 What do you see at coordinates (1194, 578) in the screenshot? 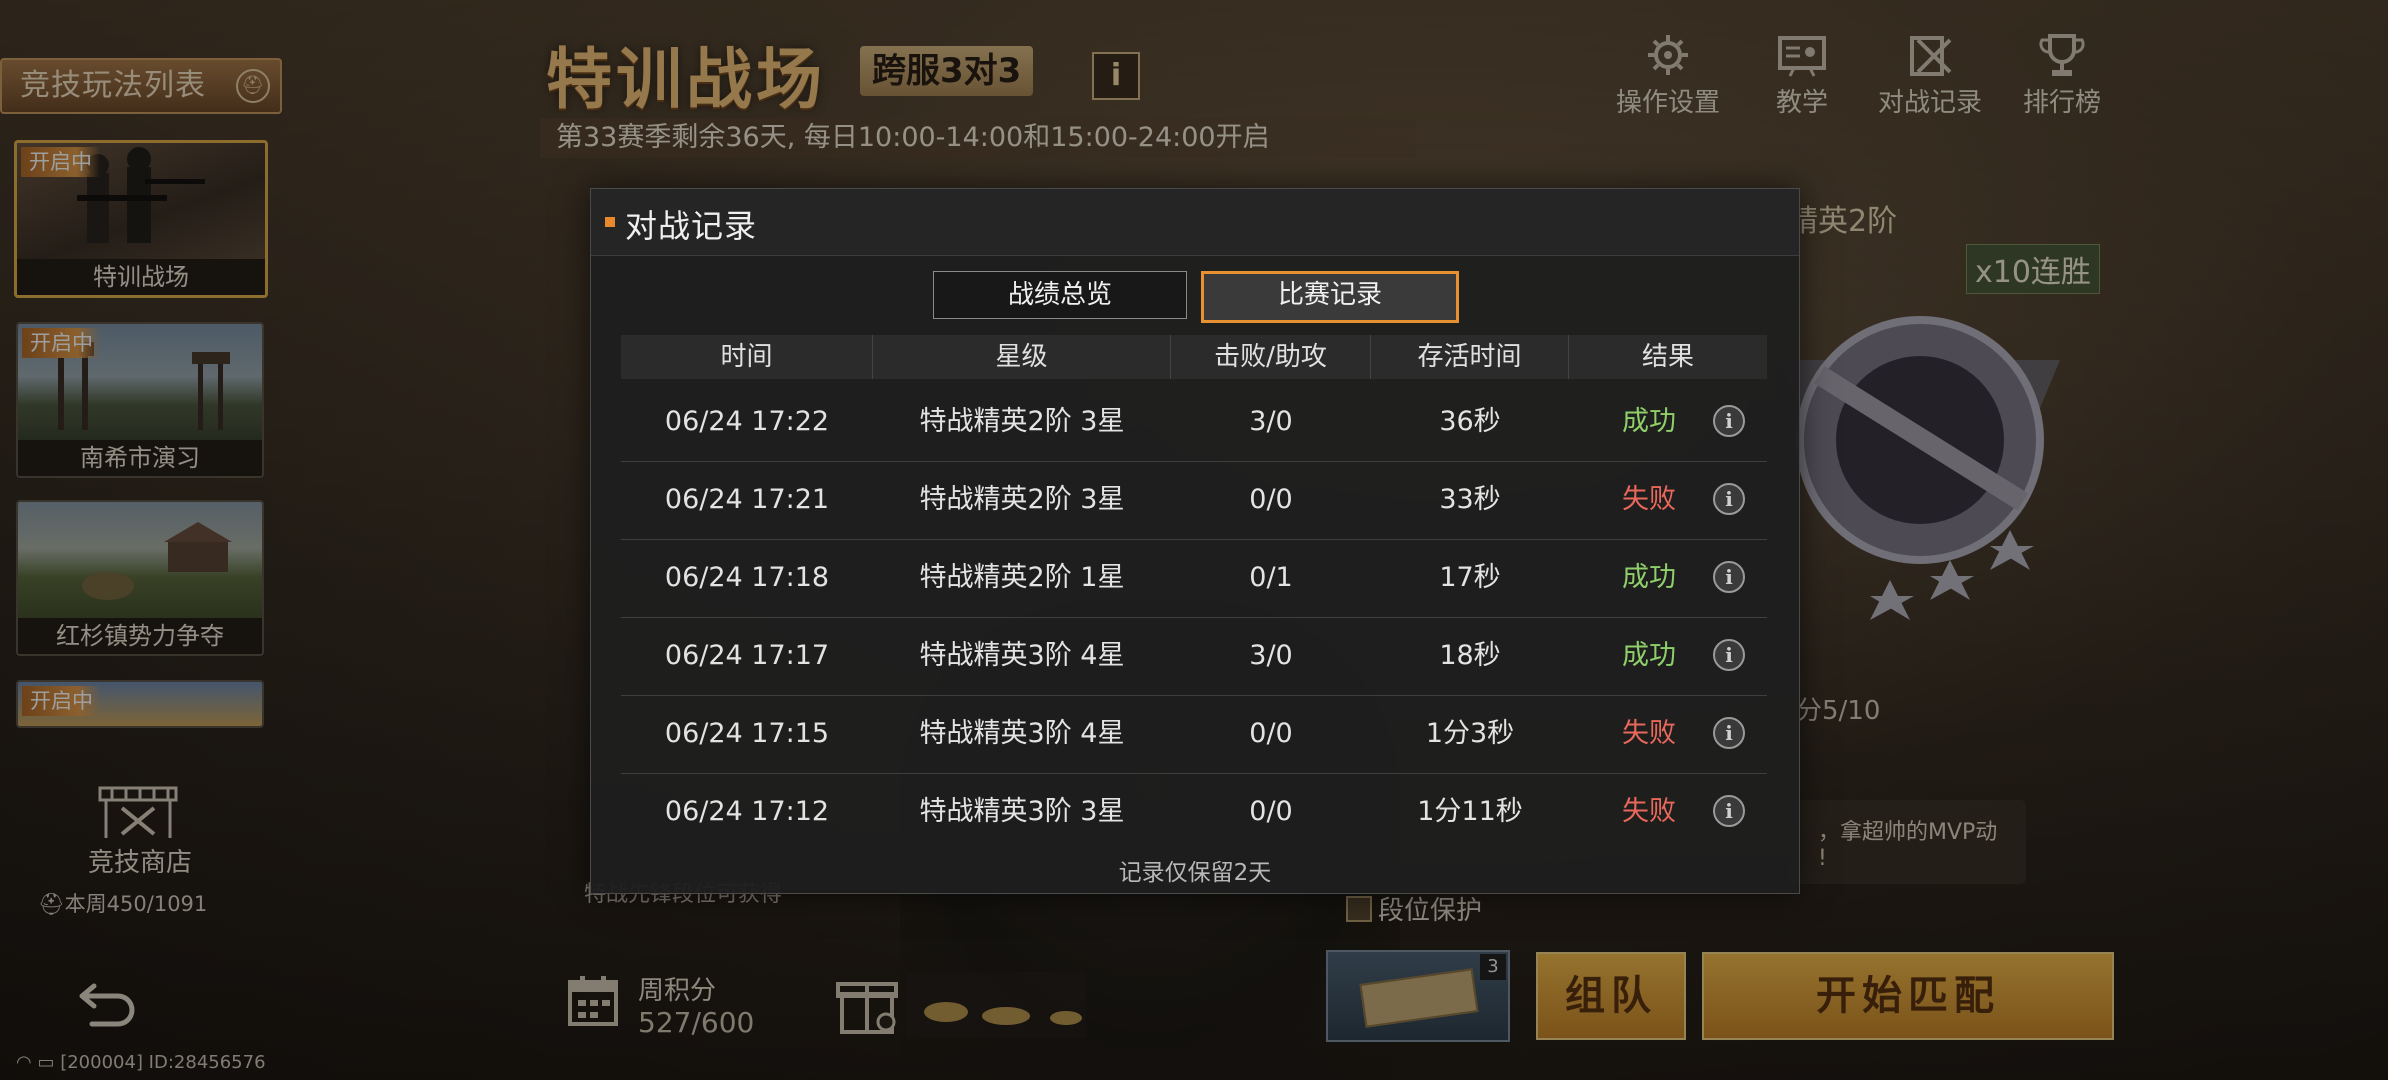
I see `table-row: 06/24 17:18 特战精英2阶 1星 0/1 17秒 成功 i` at bounding box center [1194, 578].